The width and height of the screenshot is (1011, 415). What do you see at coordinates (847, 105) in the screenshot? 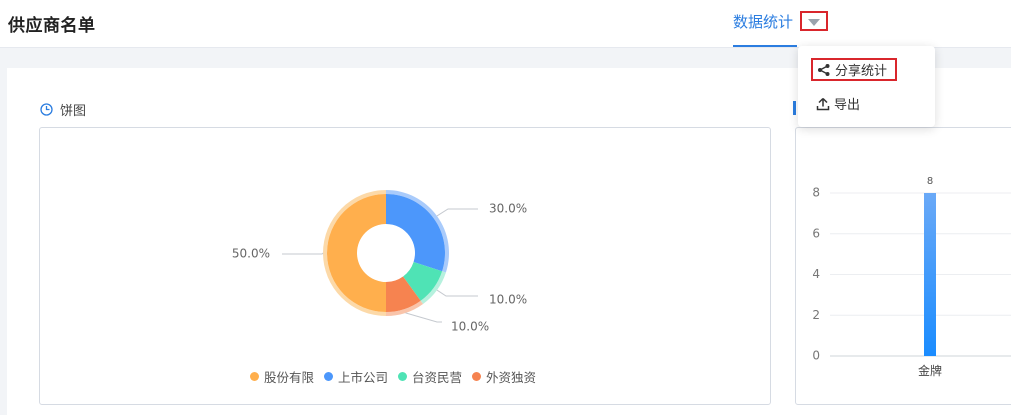
I see `menu-item-label: 导出` at bounding box center [847, 105].